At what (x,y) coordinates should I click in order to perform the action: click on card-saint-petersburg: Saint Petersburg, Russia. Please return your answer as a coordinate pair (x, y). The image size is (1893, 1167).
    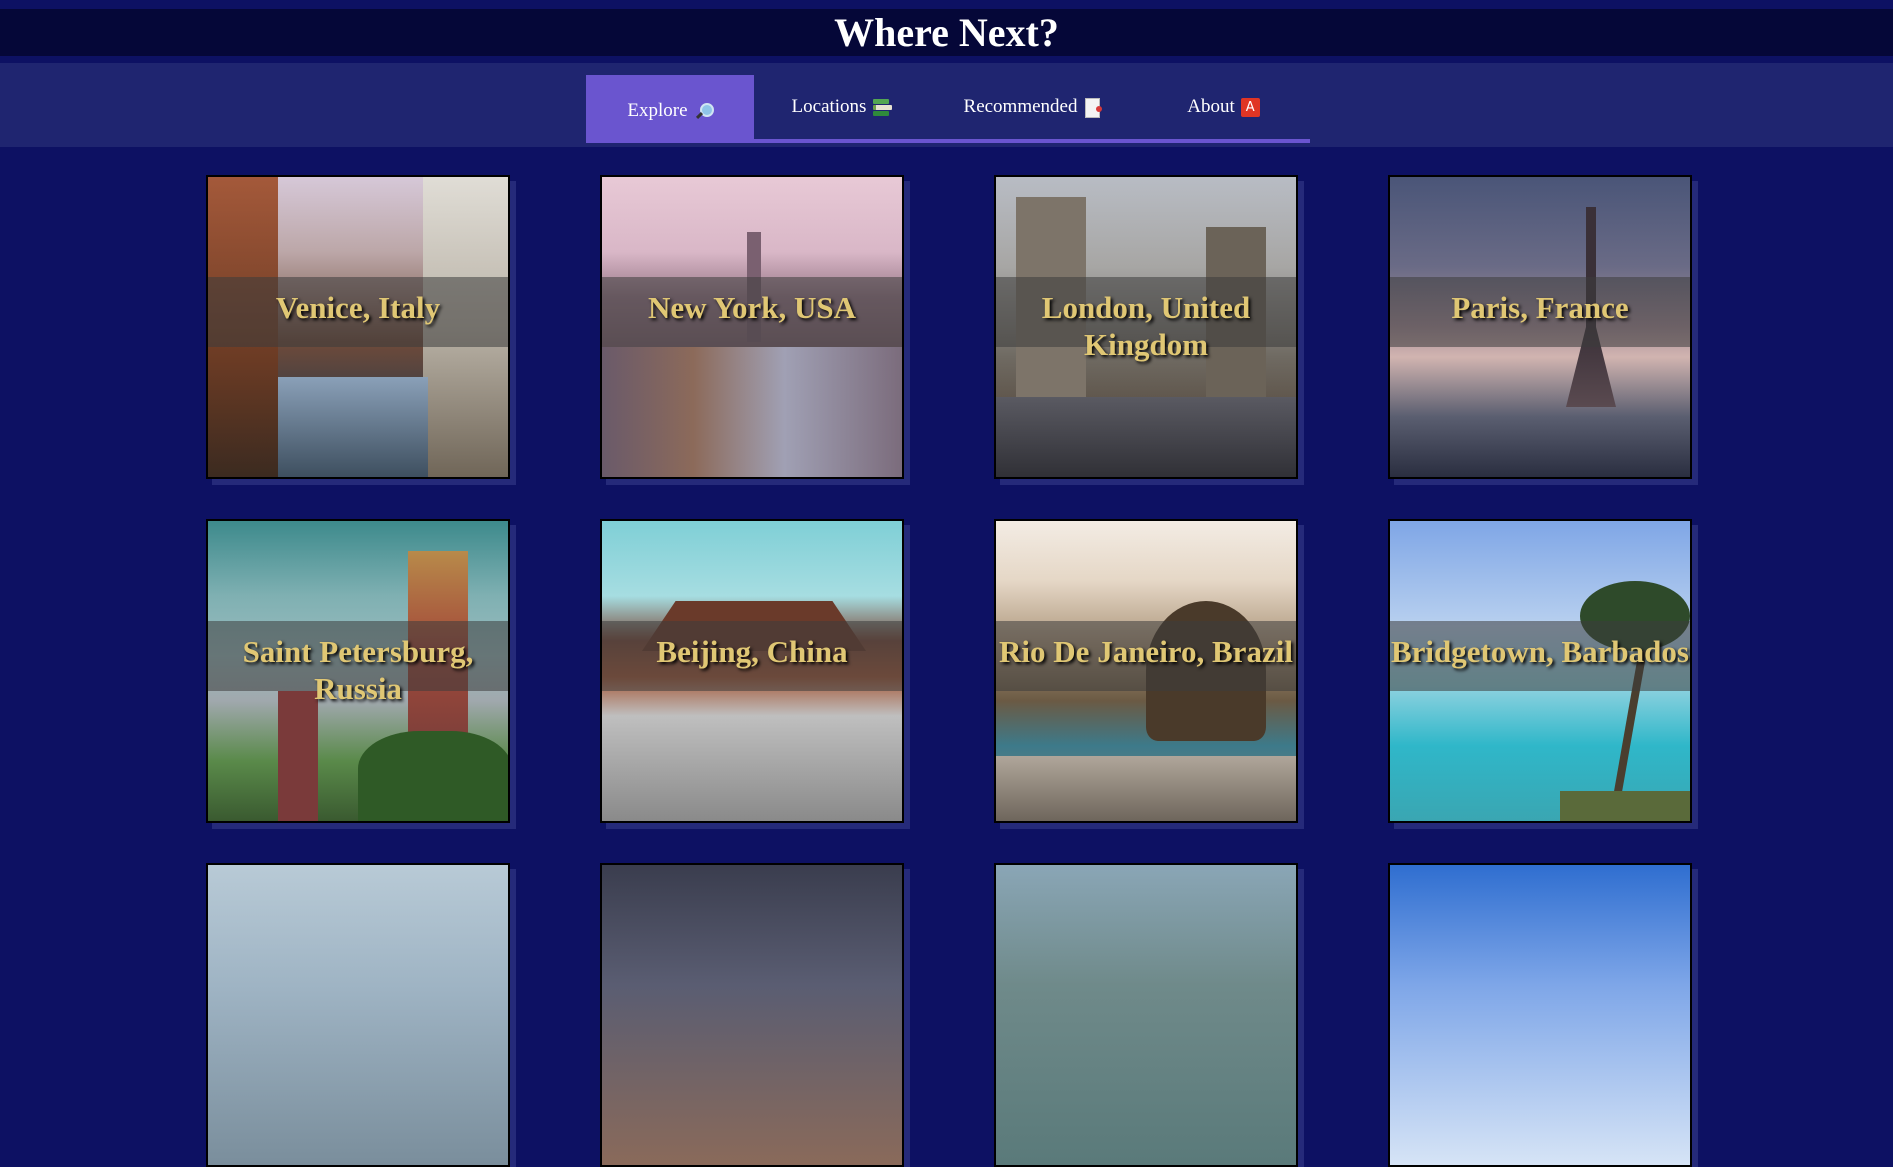
    Looking at the image, I should click on (358, 671).